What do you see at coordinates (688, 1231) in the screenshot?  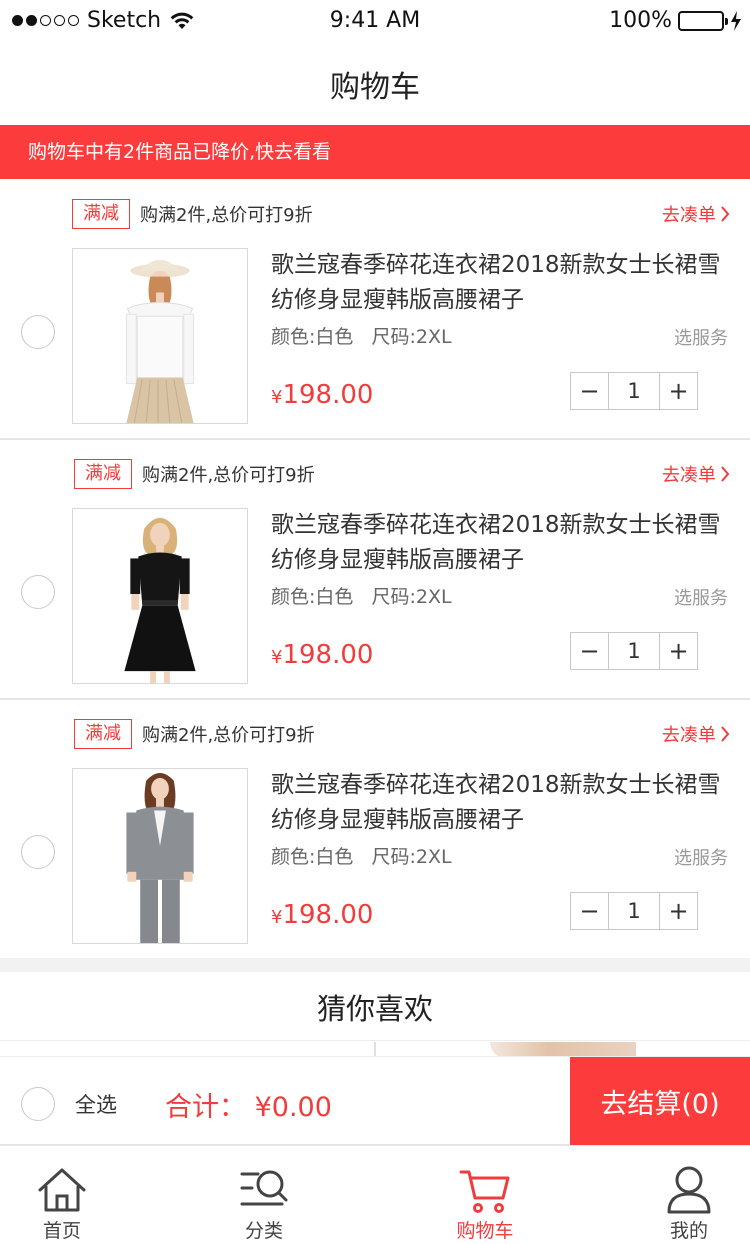 I see `tab-label: 我的` at bounding box center [688, 1231].